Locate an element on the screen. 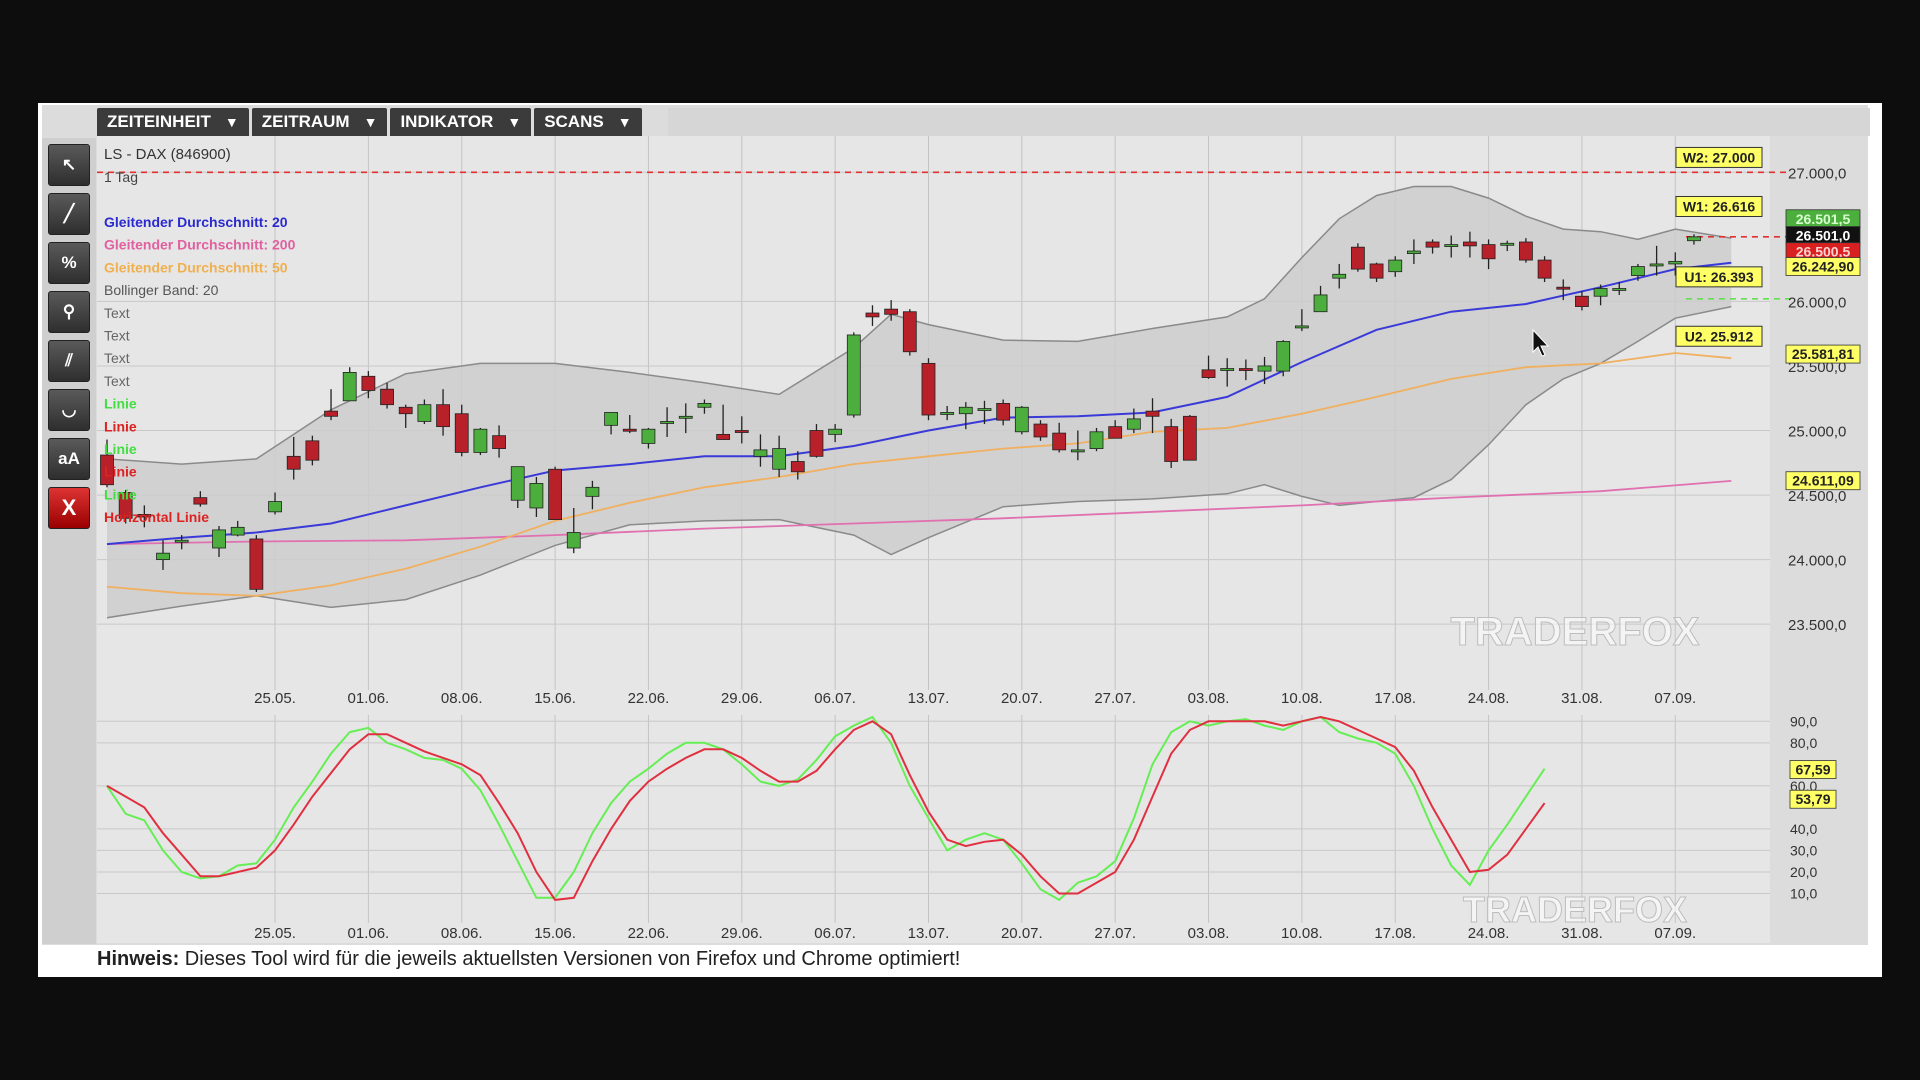  notice-label: Hinweis: is located at coordinates (138, 959).